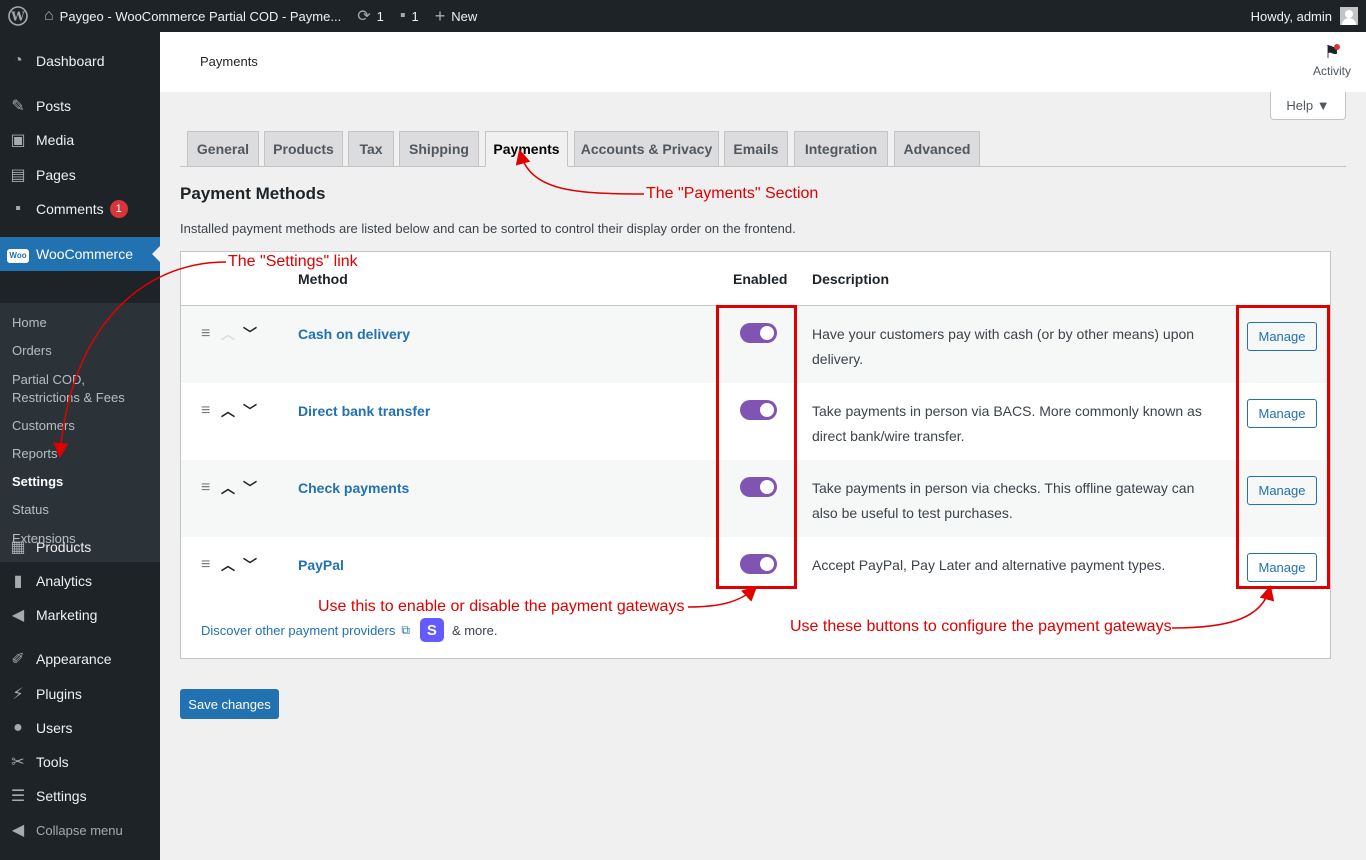 The image size is (1366, 860). Describe the element at coordinates (760, 279) in the screenshot. I see `column-header-enabled: Enabled` at that location.